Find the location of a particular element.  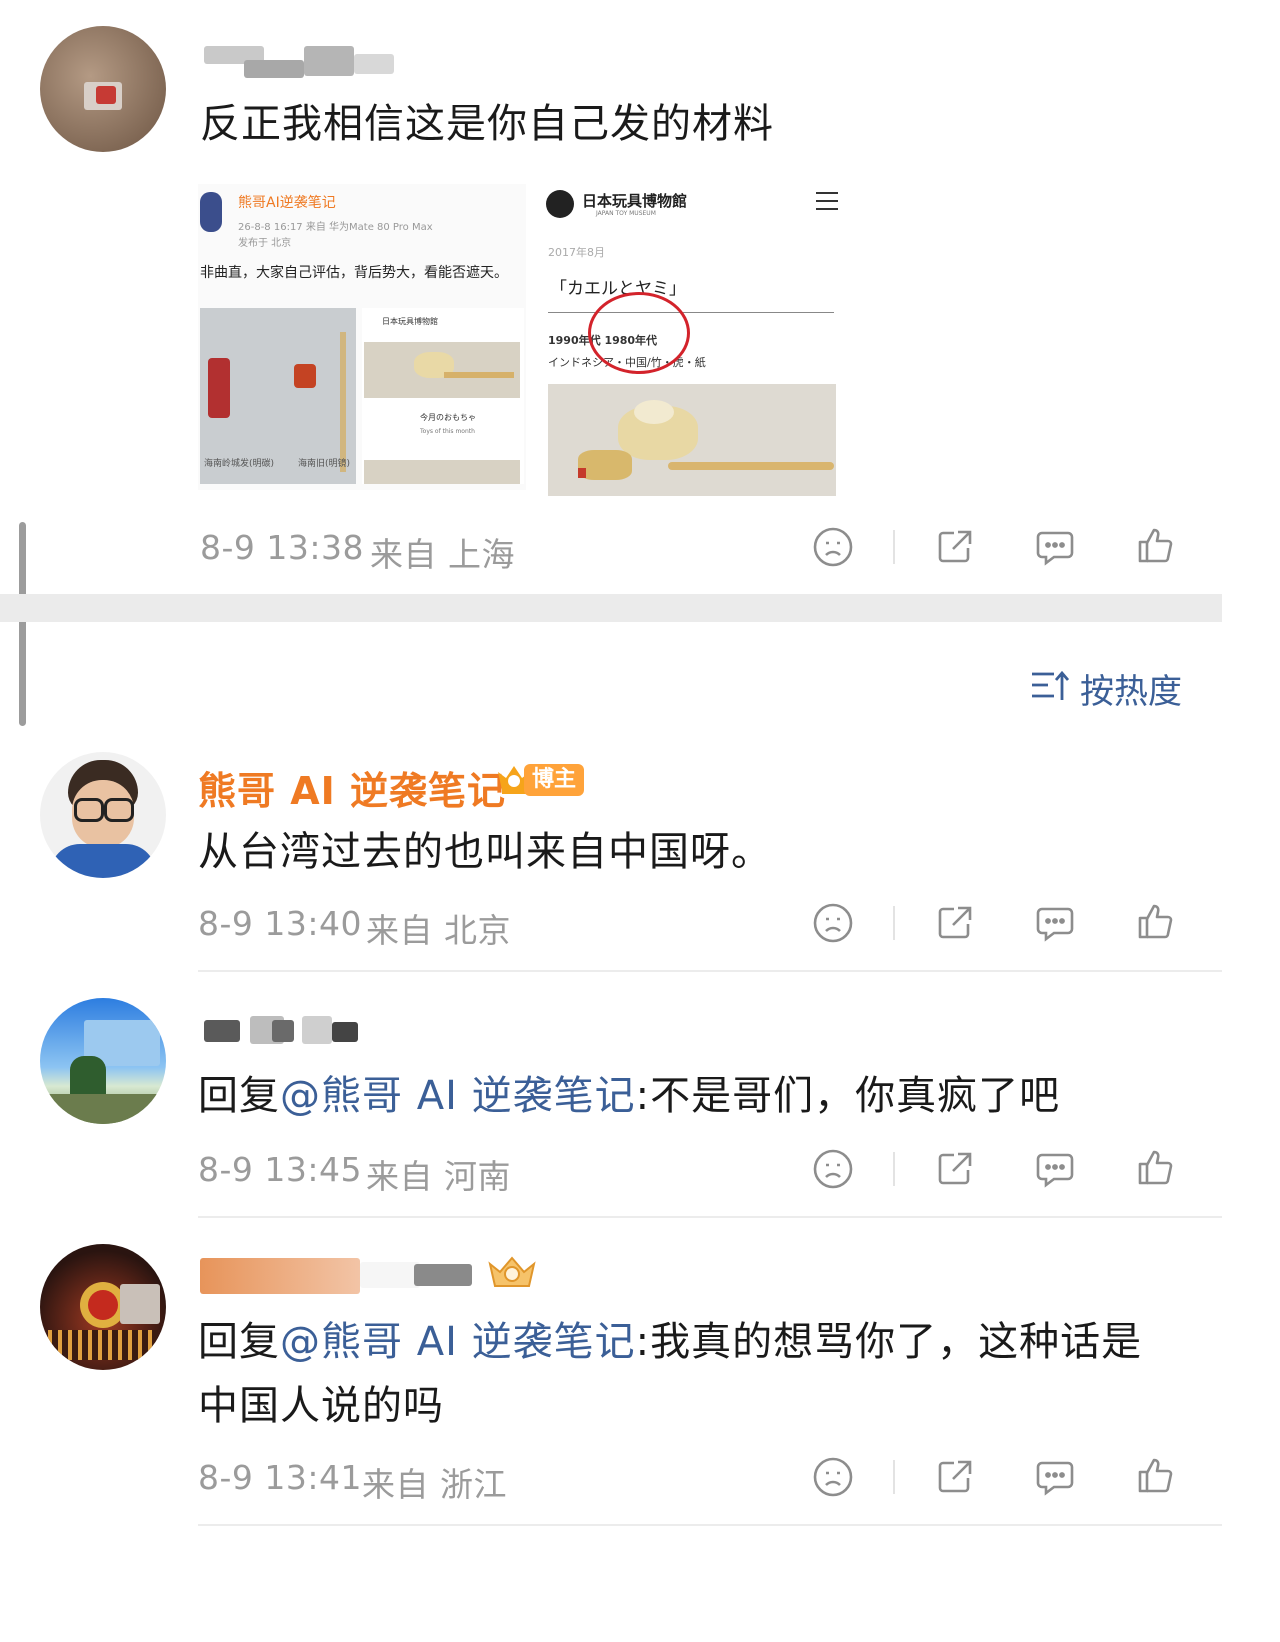

comment-text: 反正我相信这是你自己发的材料 is located at coordinates (487, 124).